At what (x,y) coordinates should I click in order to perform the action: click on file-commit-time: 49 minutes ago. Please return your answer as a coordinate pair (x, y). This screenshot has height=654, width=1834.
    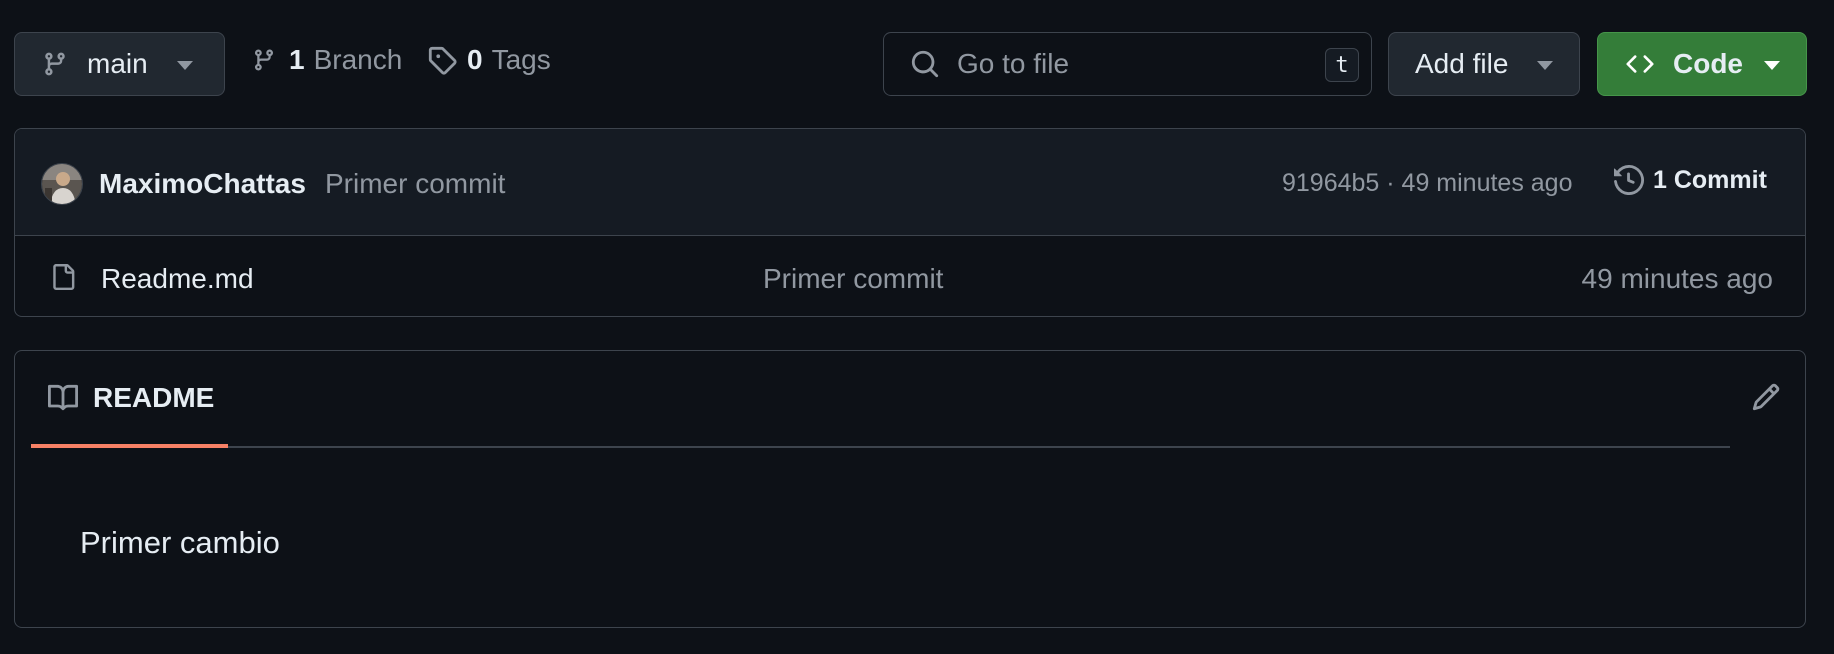
    Looking at the image, I should click on (1677, 278).